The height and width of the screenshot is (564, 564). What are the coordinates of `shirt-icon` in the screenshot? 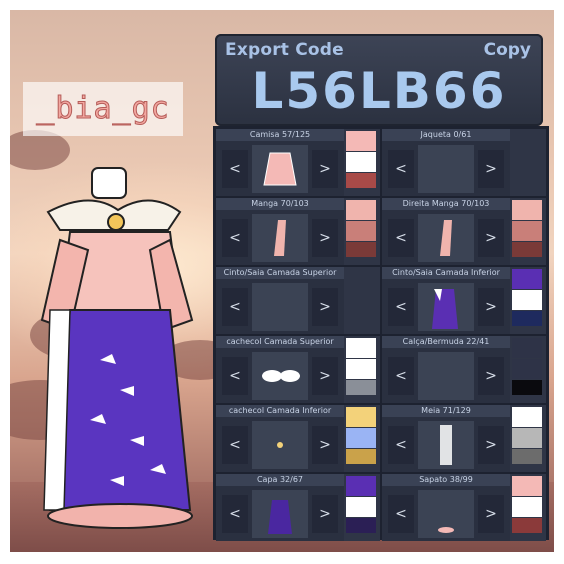 It's located at (280, 169).